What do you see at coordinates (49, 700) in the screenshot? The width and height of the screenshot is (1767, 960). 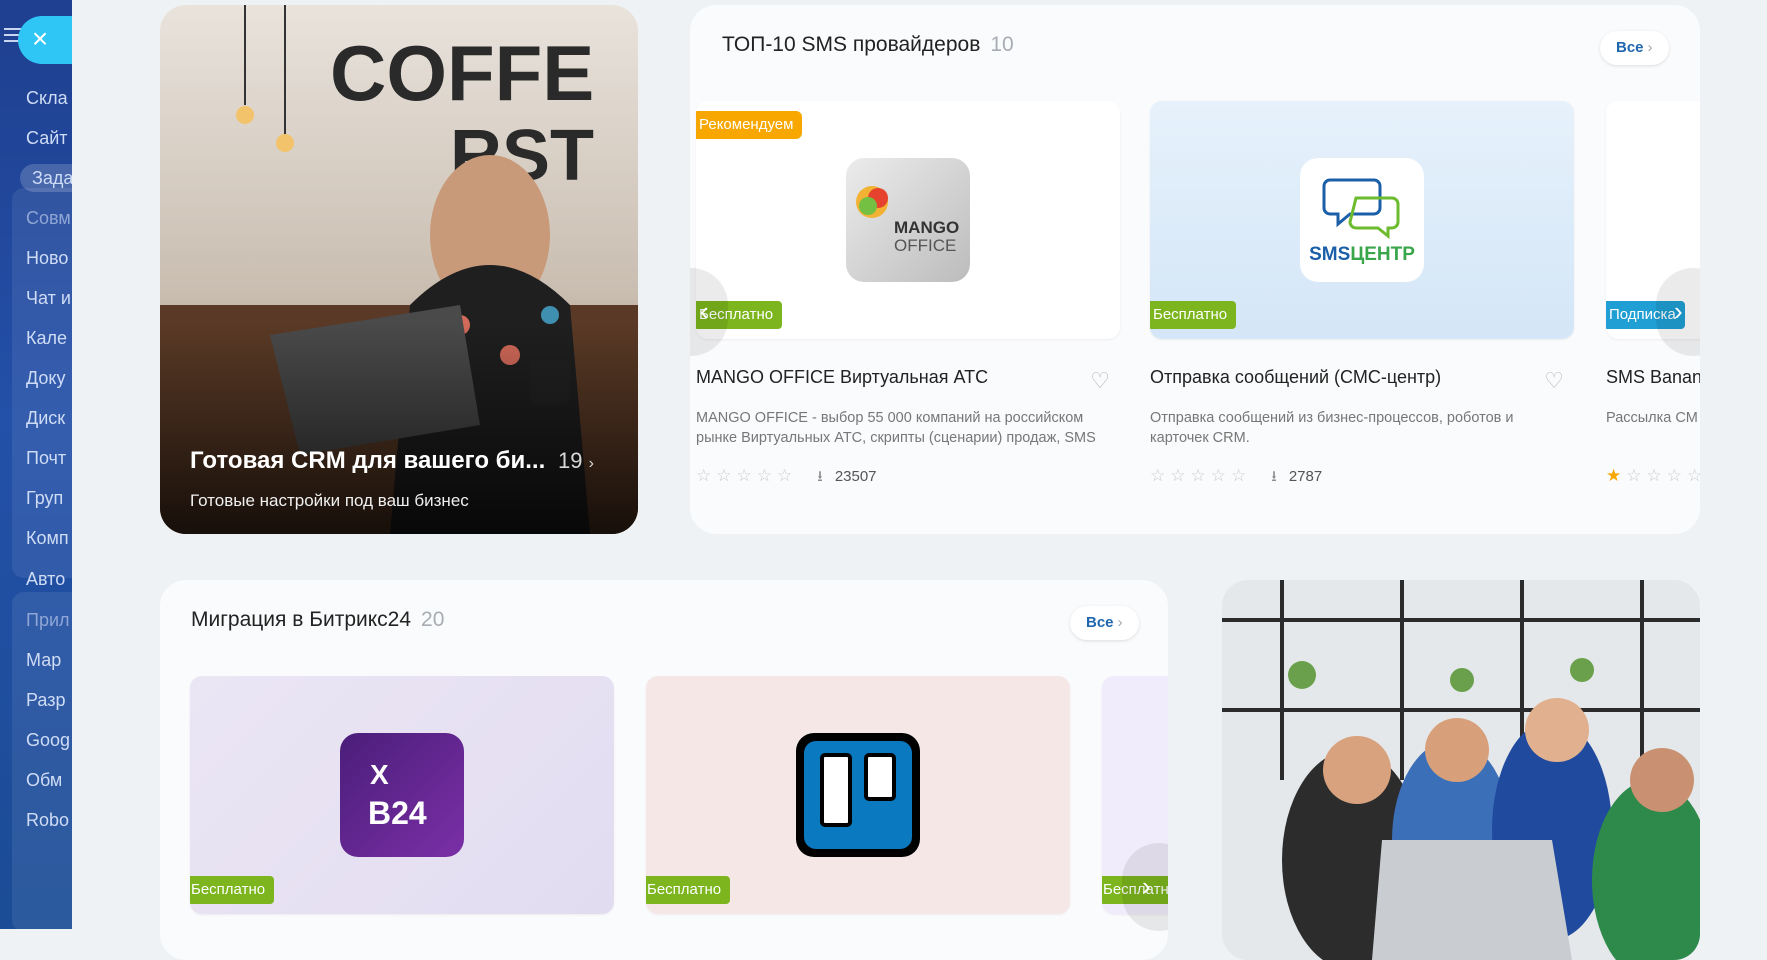 I see `sidebar-item: Разр` at bounding box center [49, 700].